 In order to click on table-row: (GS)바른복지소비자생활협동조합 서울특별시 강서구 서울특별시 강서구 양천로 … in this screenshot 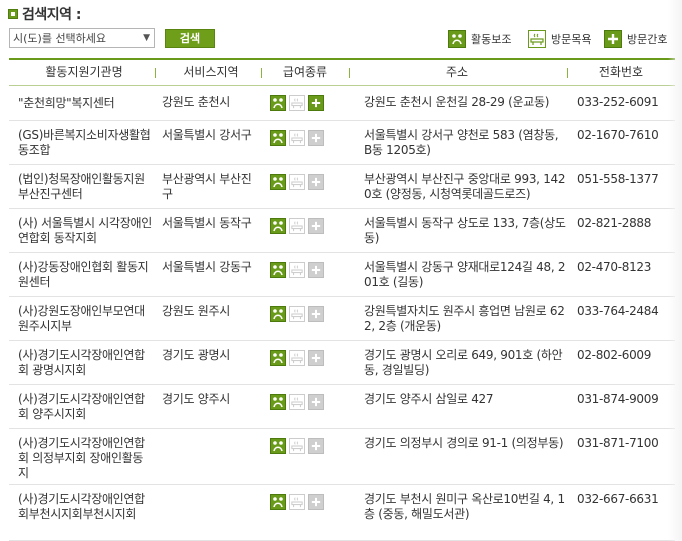, I will do `click(342, 143)`.